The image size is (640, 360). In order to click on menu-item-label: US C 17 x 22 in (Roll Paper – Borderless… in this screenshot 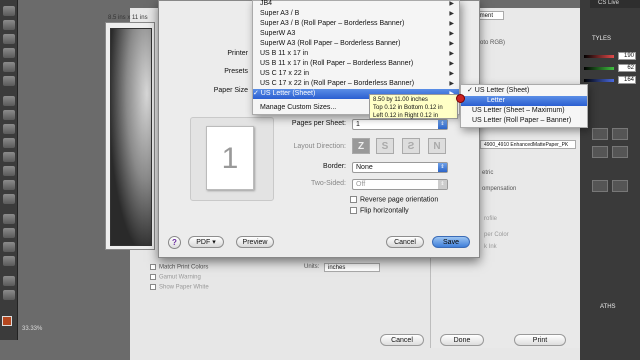, I will do `click(337, 83)`.